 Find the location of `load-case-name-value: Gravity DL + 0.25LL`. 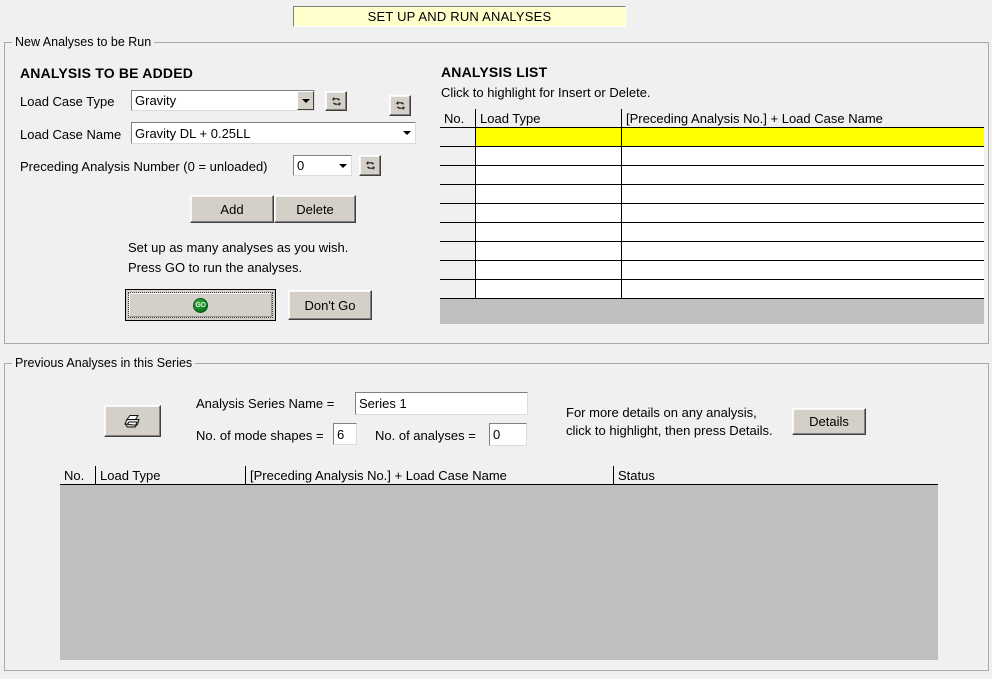

load-case-name-value: Gravity DL + 0.25LL is located at coordinates (193, 133).